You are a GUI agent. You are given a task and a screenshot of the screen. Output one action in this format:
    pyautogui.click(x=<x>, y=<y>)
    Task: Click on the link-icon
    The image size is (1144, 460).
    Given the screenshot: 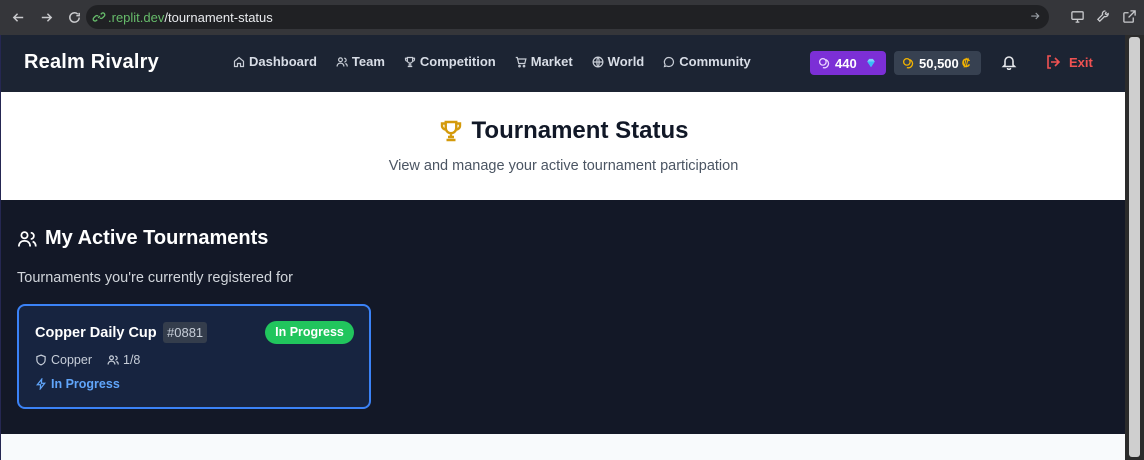 What is the action you would take?
    pyautogui.click(x=99, y=17)
    